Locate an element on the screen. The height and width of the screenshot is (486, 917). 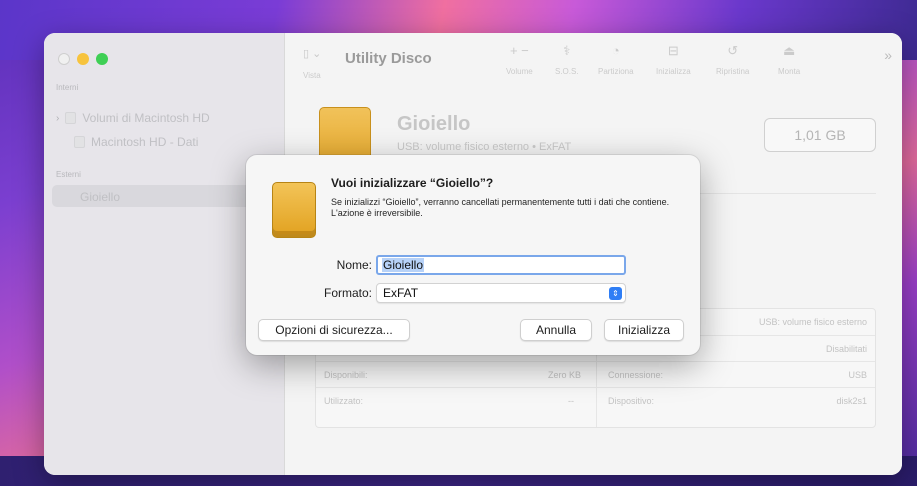
info-value: disk2s1 is located at coordinates (851, 401).